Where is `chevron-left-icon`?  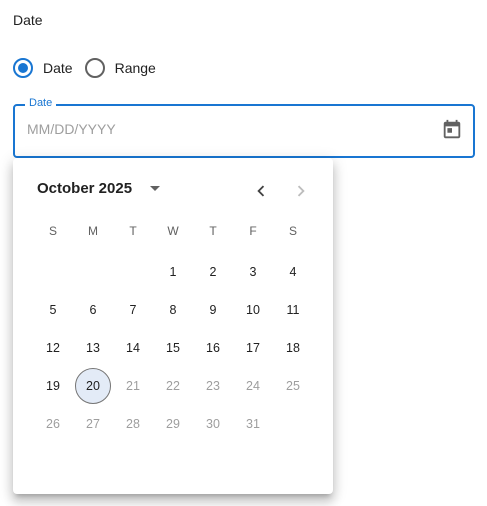
chevron-left-icon is located at coordinates (261, 191).